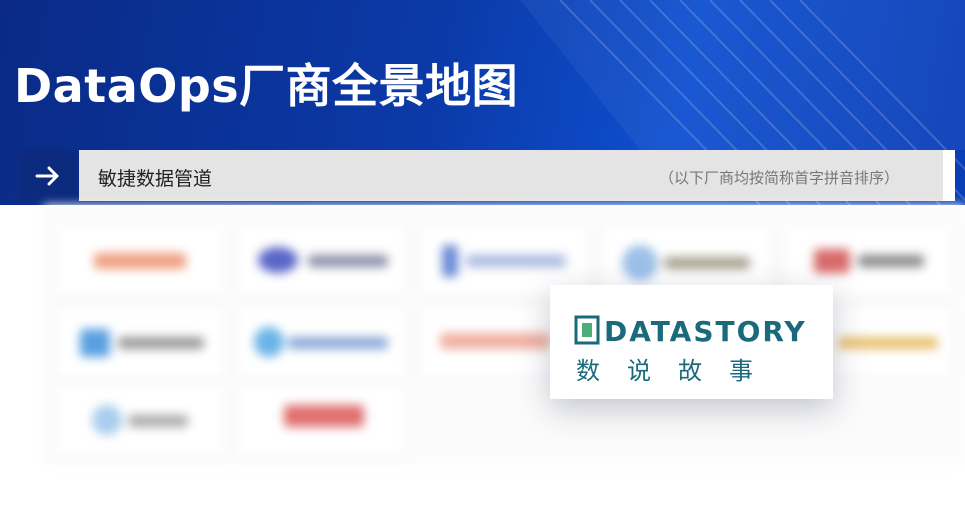 Image resolution: width=965 pixels, height=520 pixels. Describe the element at coordinates (266, 86) in the screenshot. I see `page-title: DataOps厂商全景地图` at that location.